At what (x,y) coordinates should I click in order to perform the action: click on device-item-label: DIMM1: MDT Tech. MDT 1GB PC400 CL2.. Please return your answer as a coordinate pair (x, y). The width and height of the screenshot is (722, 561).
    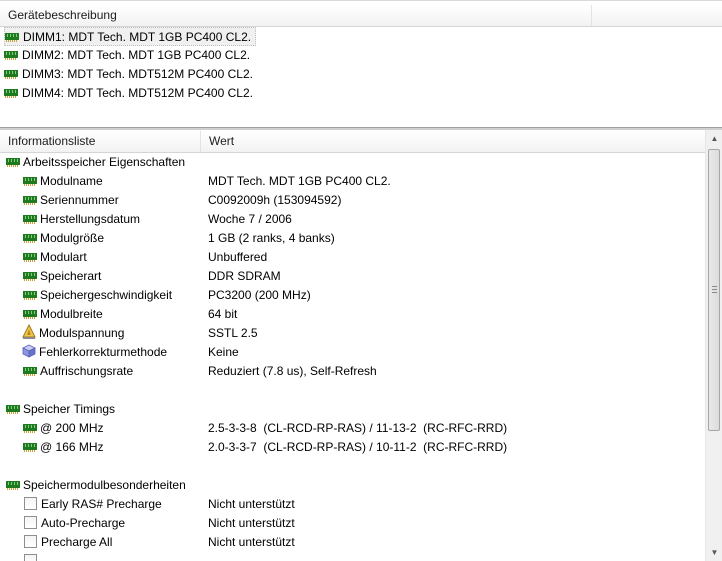
    Looking at the image, I should click on (137, 37).